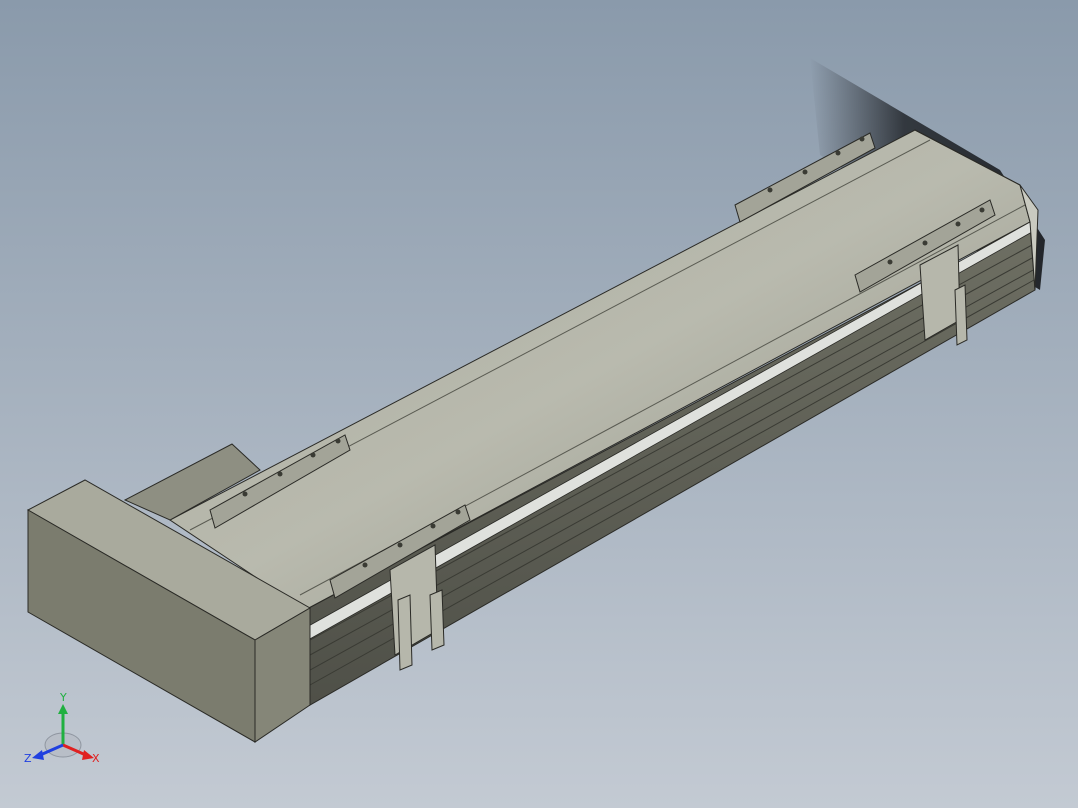 This screenshot has height=808, width=1078. I want to click on z-axis-label: Z, so click(28, 758).